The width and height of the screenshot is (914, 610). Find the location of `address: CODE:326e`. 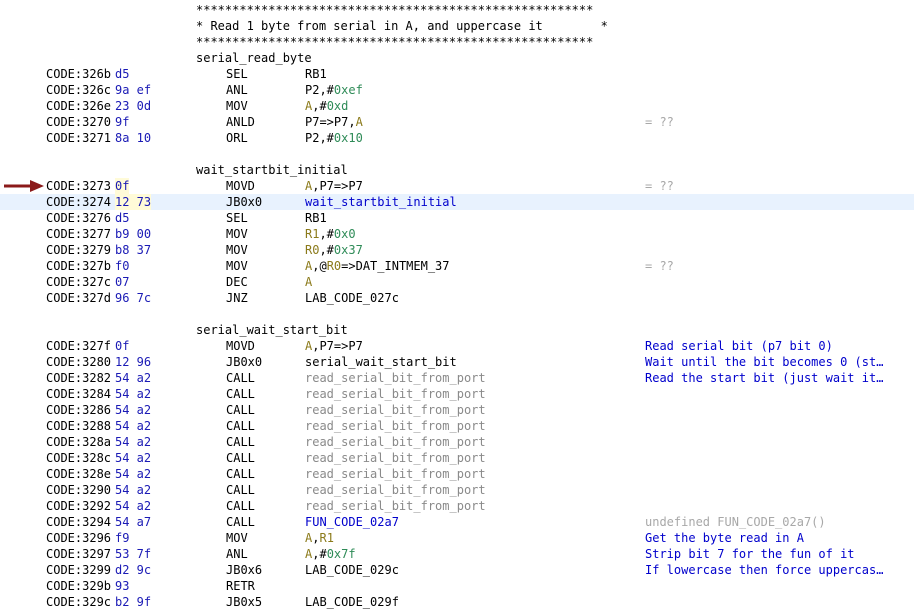

address: CODE:326e is located at coordinates (78, 106).